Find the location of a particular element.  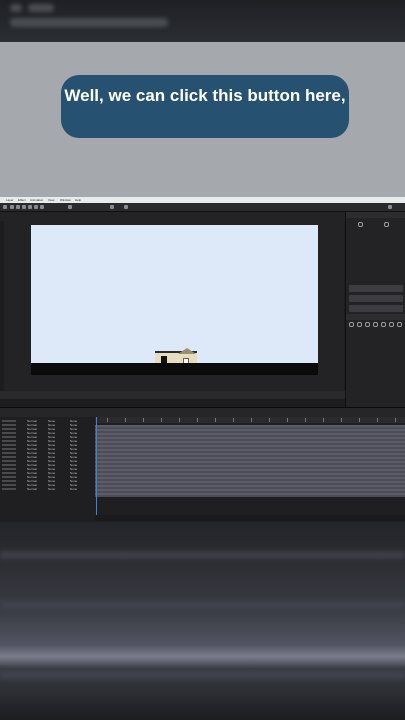

layer-tracks is located at coordinates (250, 461).